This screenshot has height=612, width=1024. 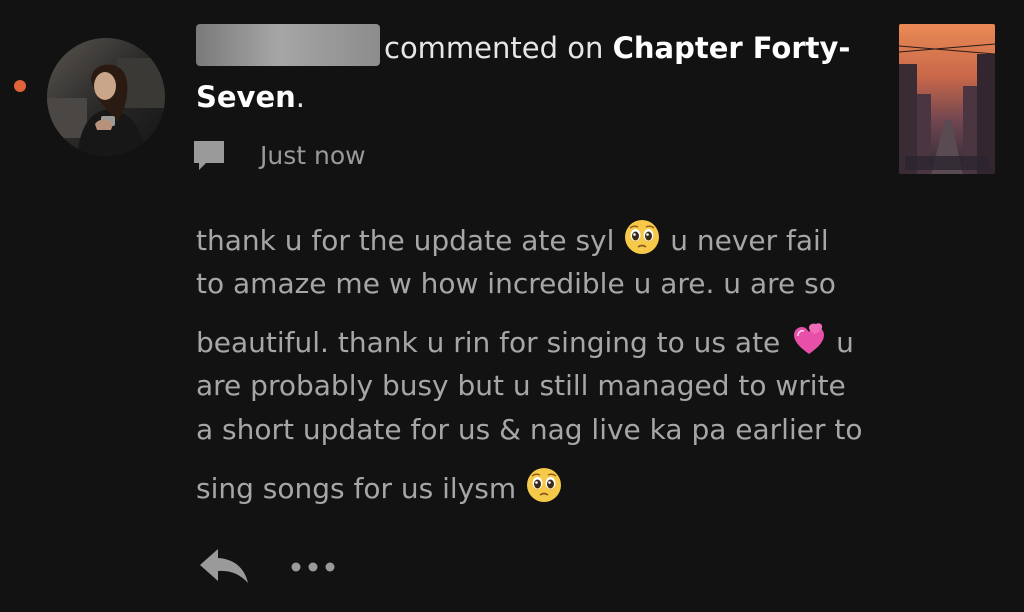 What do you see at coordinates (267, 566) in the screenshot?
I see `comment-actions` at bounding box center [267, 566].